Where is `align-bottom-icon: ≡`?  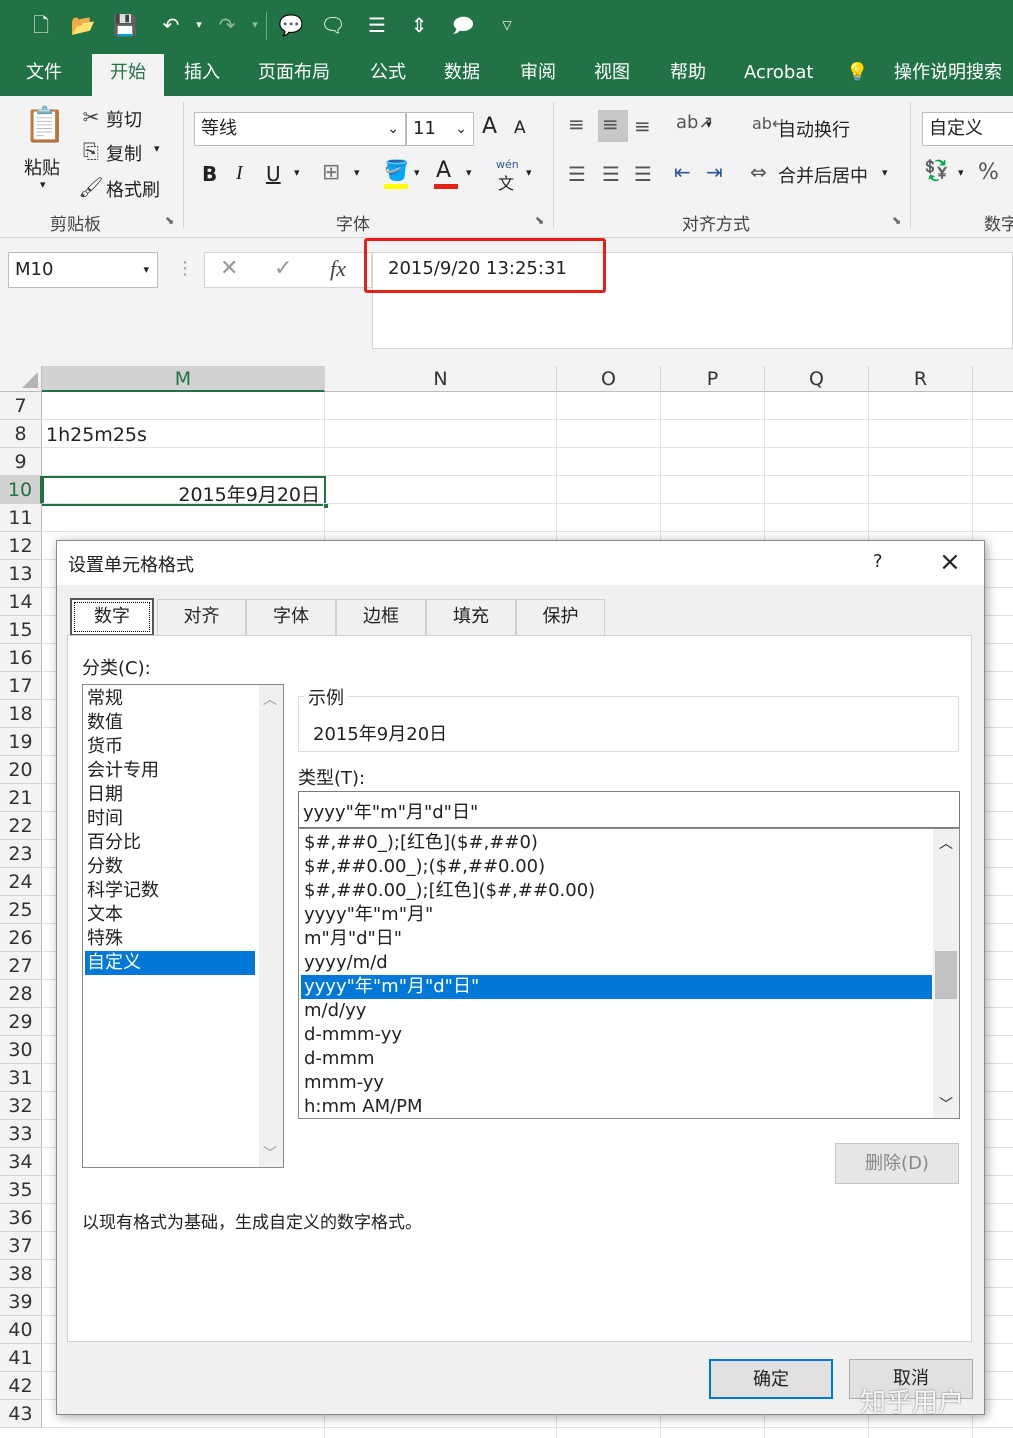 align-bottom-icon: ≡ is located at coordinates (642, 126).